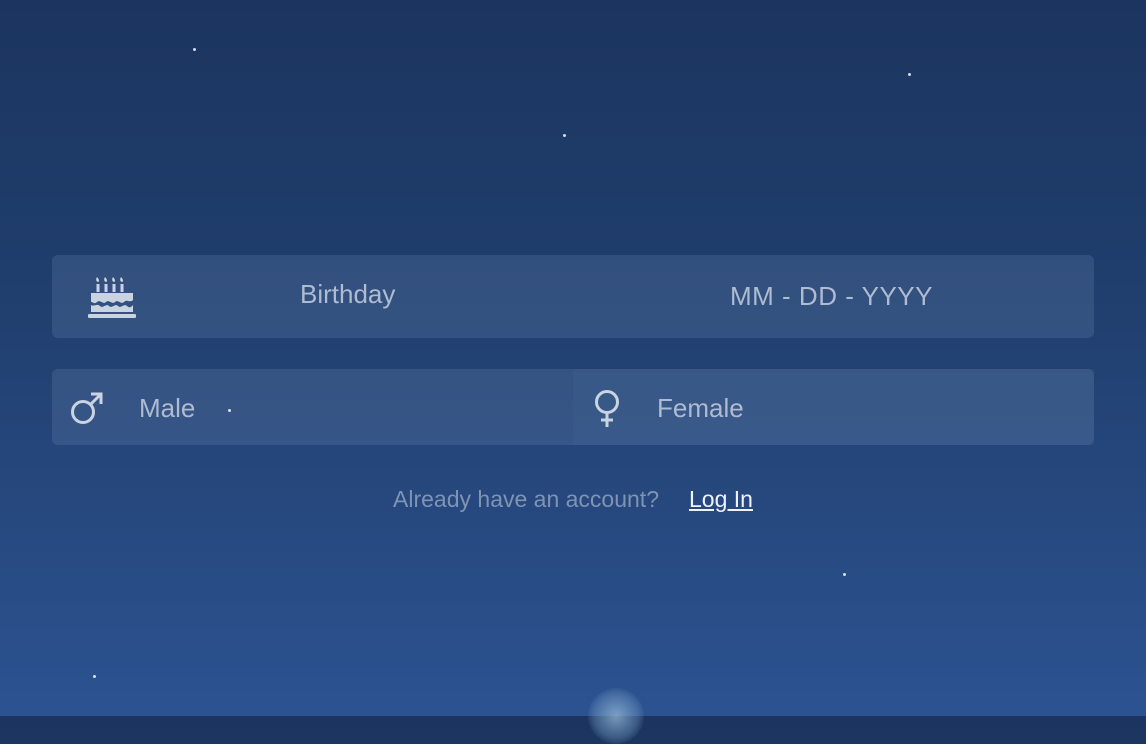  Describe the element at coordinates (348, 294) in the screenshot. I see `birthday-label: Birthday` at that location.